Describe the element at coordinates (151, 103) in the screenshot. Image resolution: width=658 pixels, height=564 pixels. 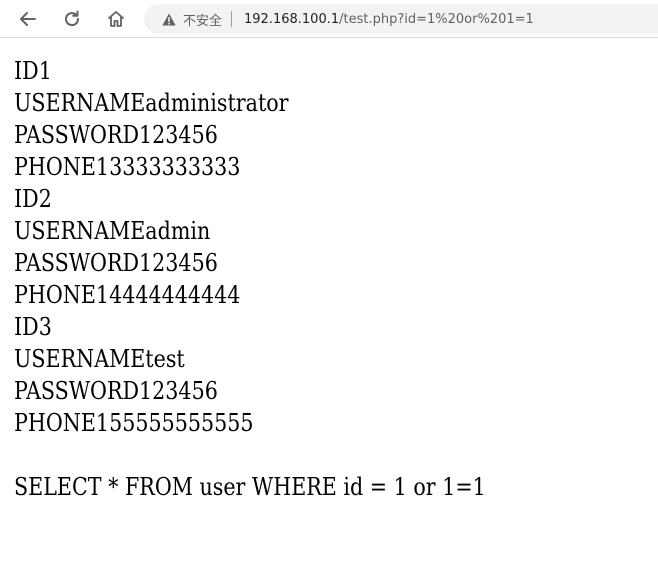
I see `record-username: USERNAMEadministrator` at that location.